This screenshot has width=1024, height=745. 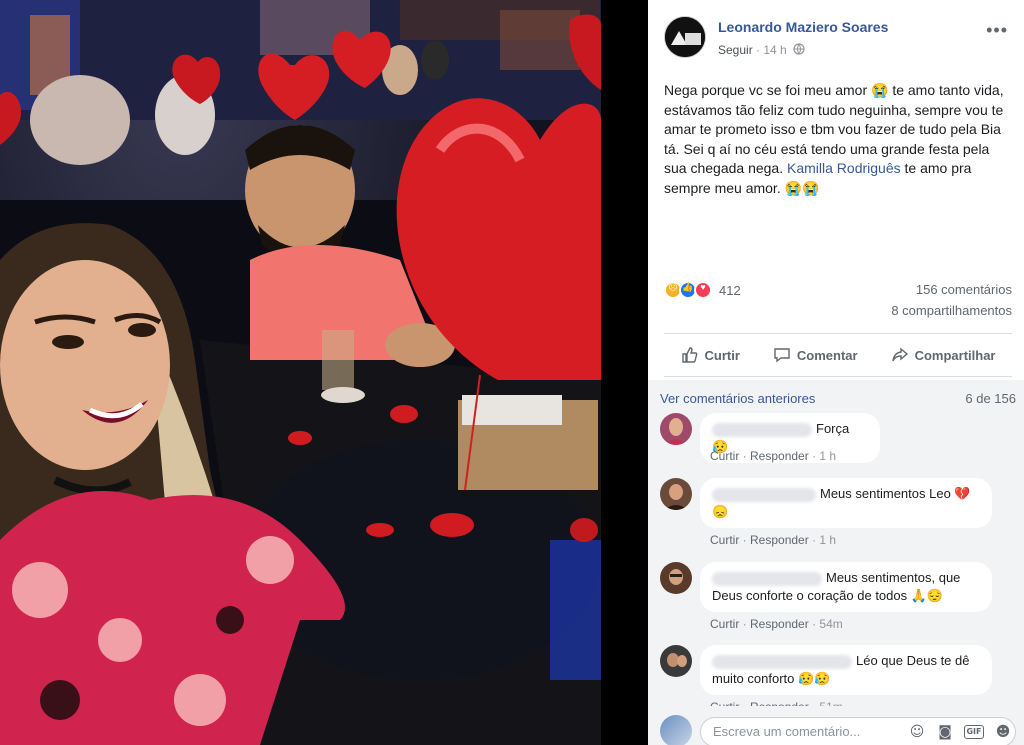 What do you see at coordinates (960, 732) in the screenshot?
I see `comment-input-icons: ☺ ◙ GIF ☻` at bounding box center [960, 732].